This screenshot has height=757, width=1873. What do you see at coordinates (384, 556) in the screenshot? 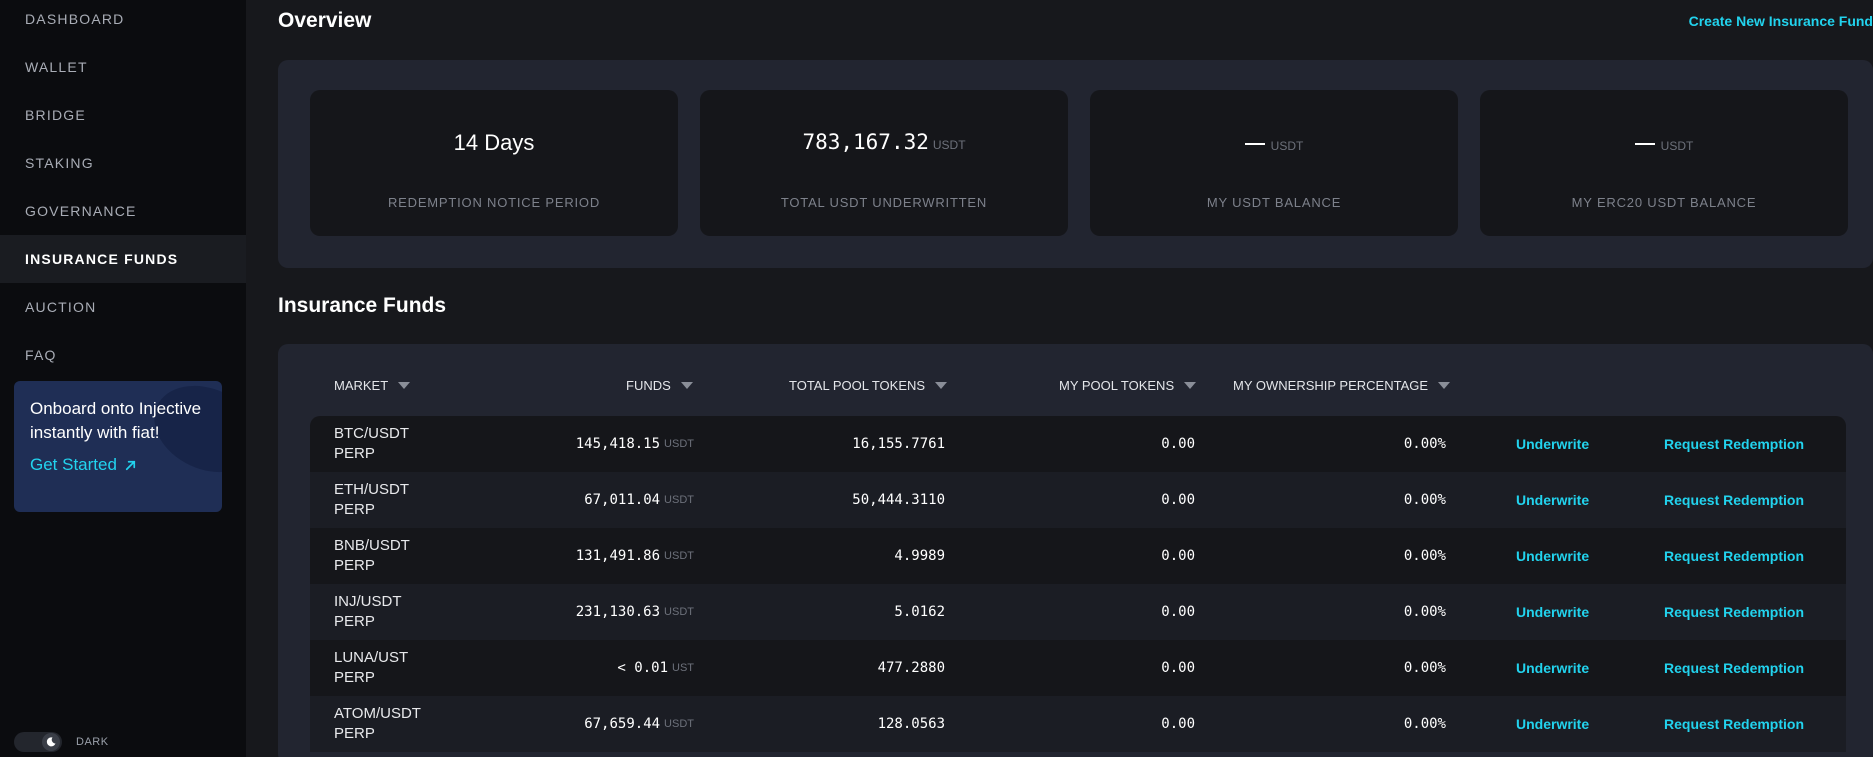
I see `market-cell: BNB/USDT PERP` at bounding box center [384, 556].